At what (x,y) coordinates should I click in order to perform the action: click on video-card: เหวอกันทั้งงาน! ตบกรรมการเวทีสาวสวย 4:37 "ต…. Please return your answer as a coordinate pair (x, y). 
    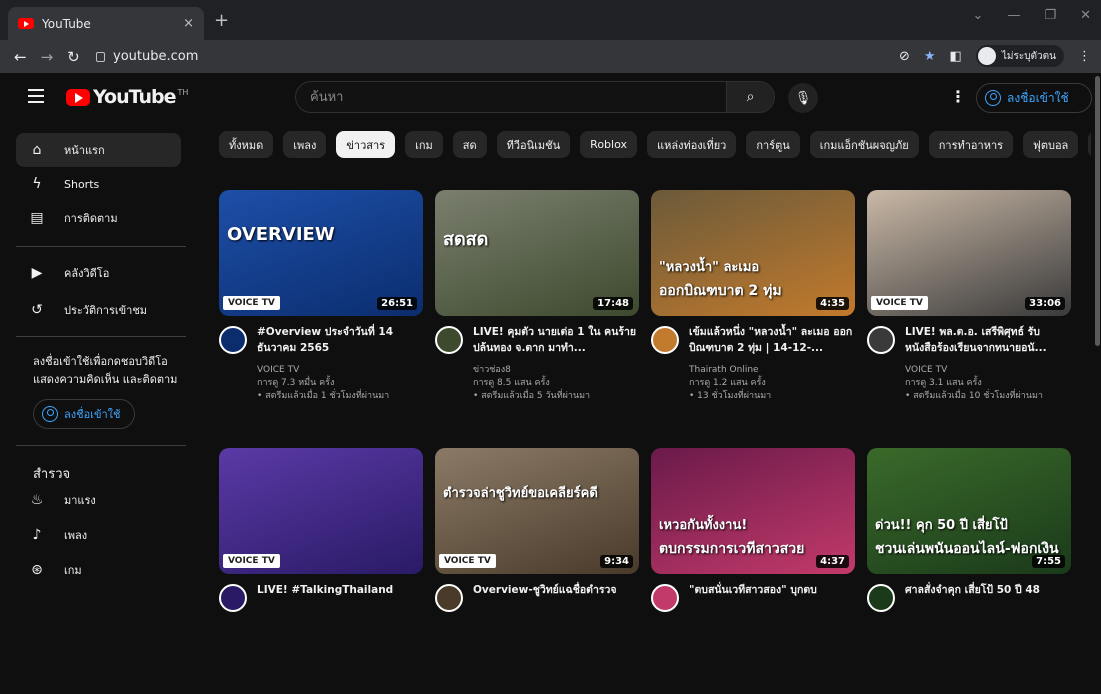
    Looking at the image, I should click on (753, 571).